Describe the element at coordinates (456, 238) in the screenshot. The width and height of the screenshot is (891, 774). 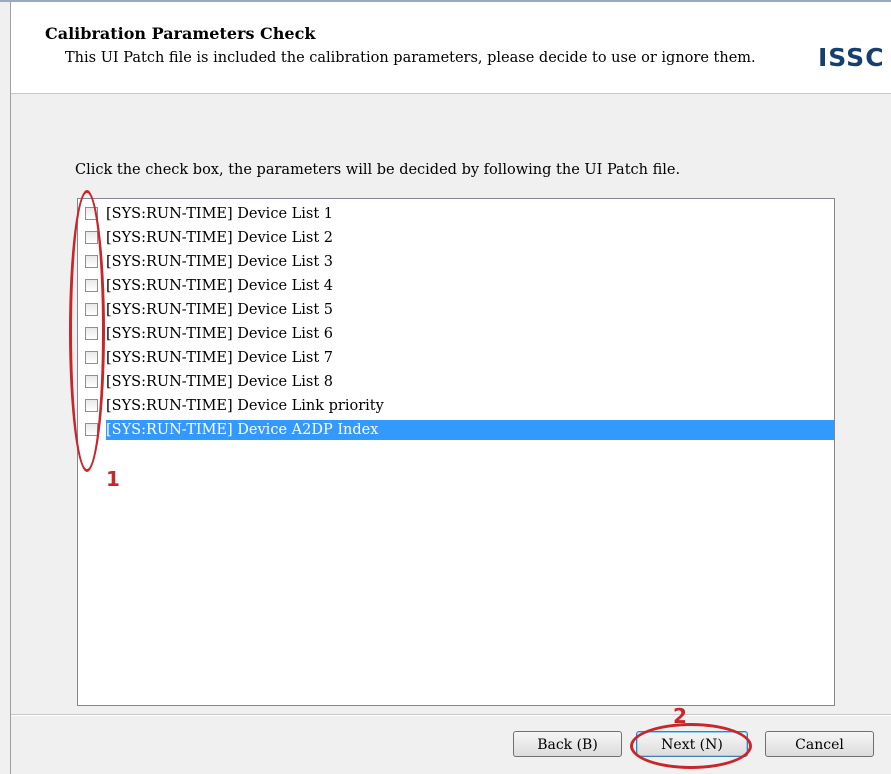
I see `list-item: [SYS:RUN-TIME] Device List 2` at that location.